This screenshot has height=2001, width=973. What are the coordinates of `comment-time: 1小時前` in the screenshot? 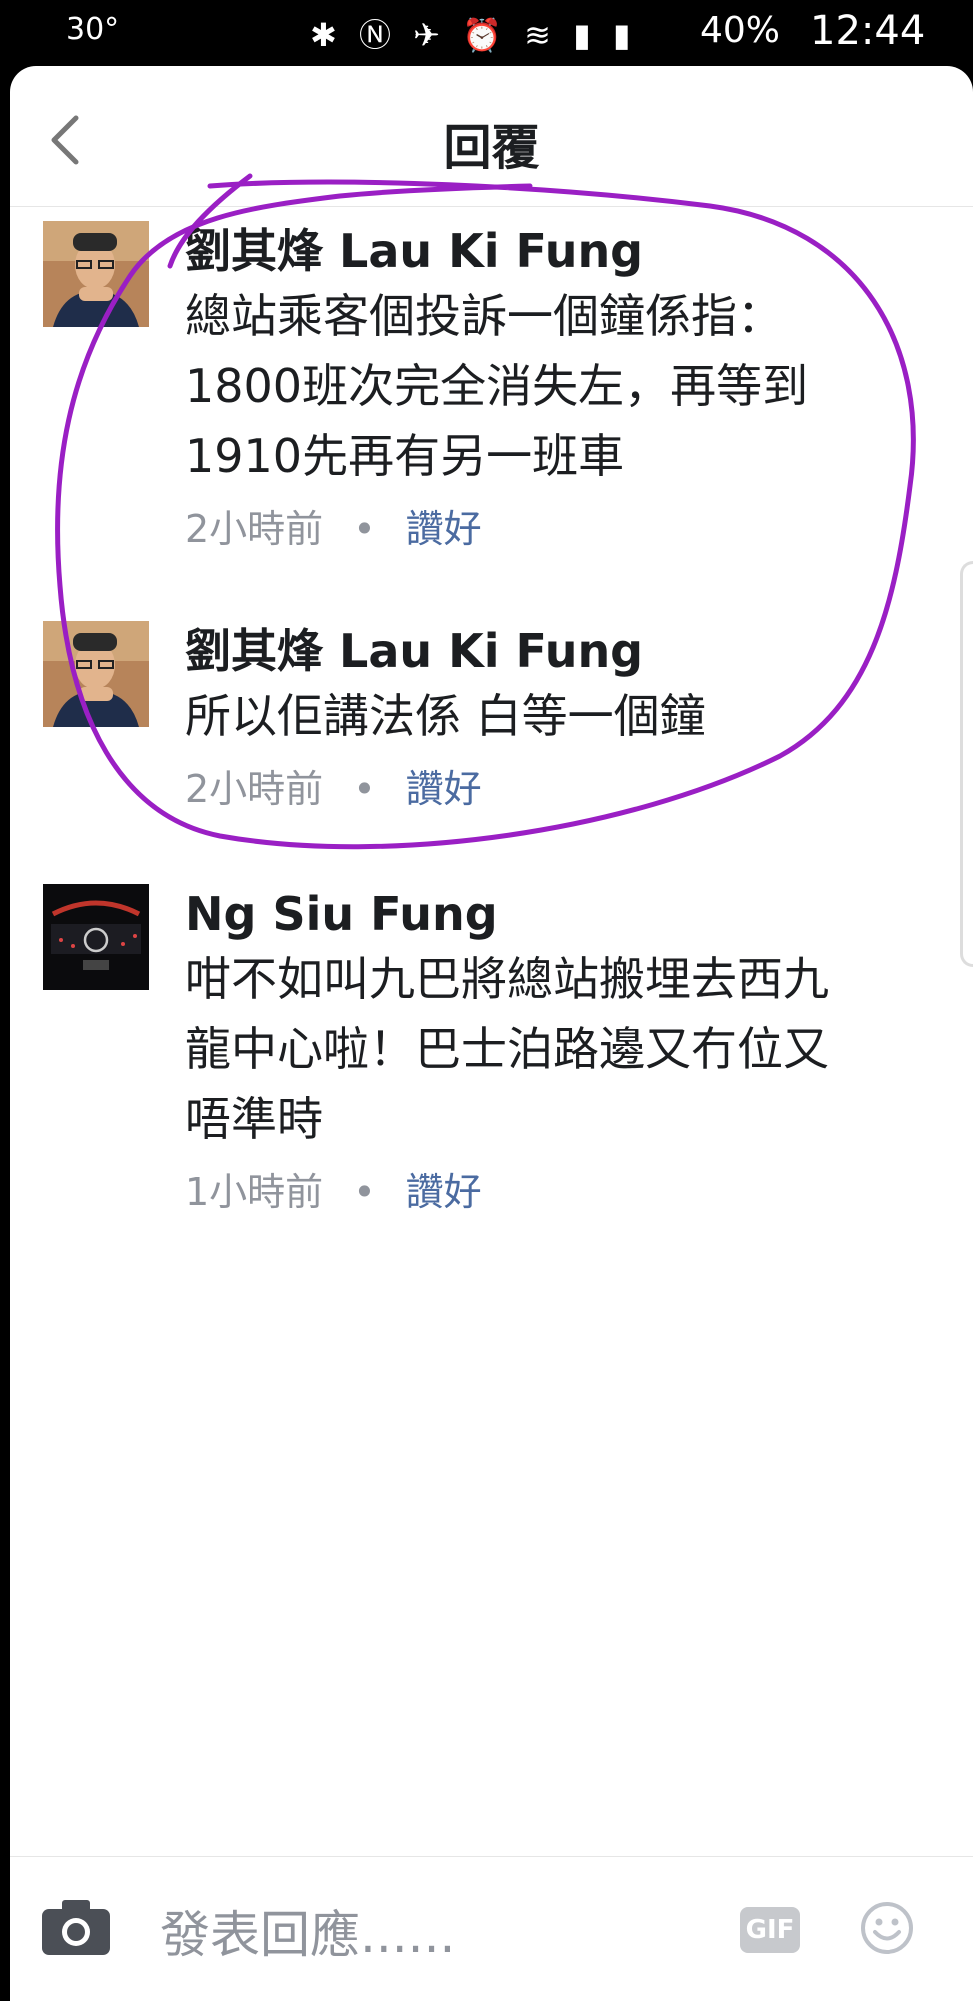 It's located at (254, 1192).